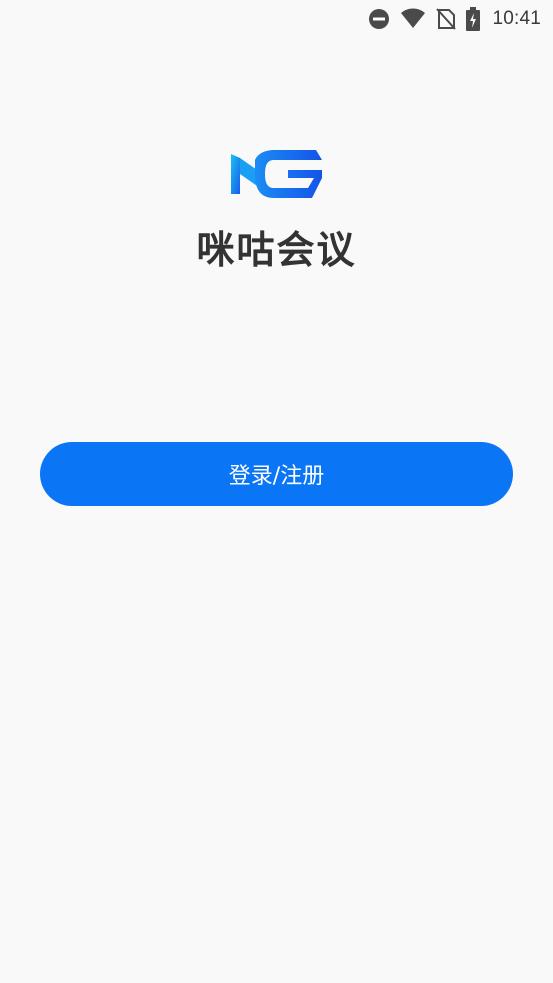 The width and height of the screenshot is (553, 983). Describe the element at coordinates (413, 19) in the screenshot. I see `wifi-icon` at that location.